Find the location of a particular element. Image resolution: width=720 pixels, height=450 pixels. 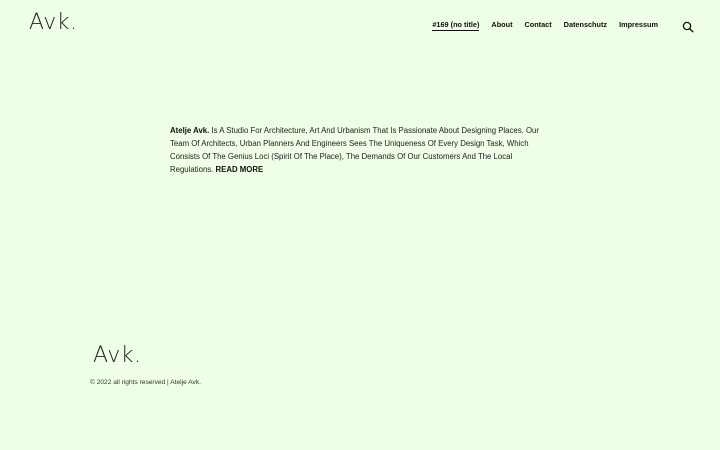

footer-logo: Avk. is located at coordinates (117, 355).